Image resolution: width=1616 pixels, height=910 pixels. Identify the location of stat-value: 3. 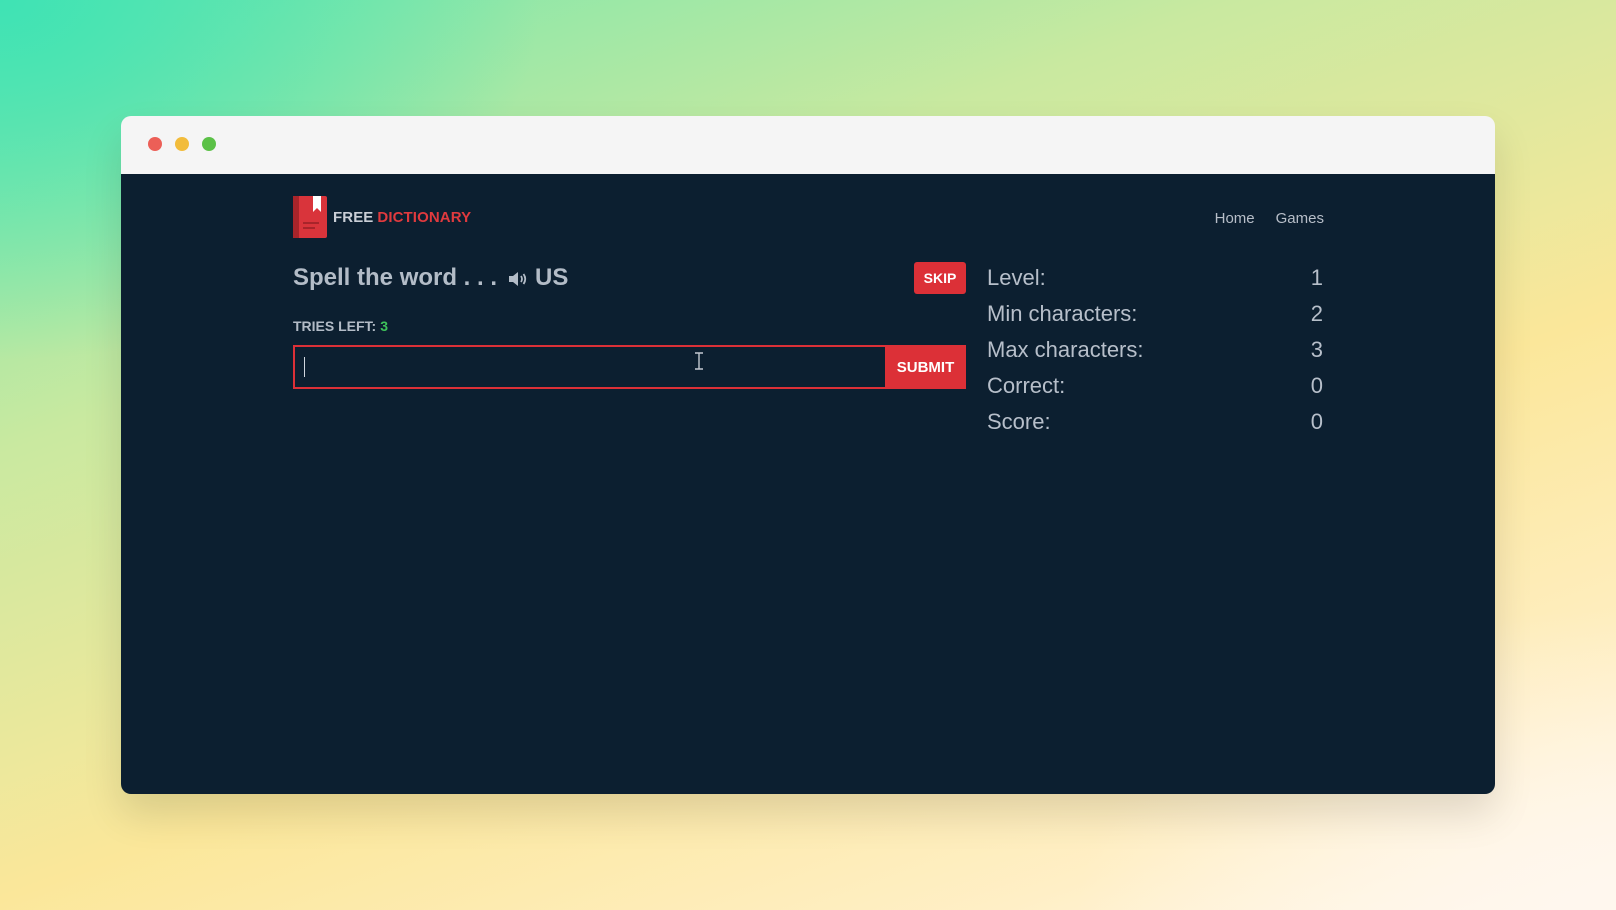
(1316, 349).